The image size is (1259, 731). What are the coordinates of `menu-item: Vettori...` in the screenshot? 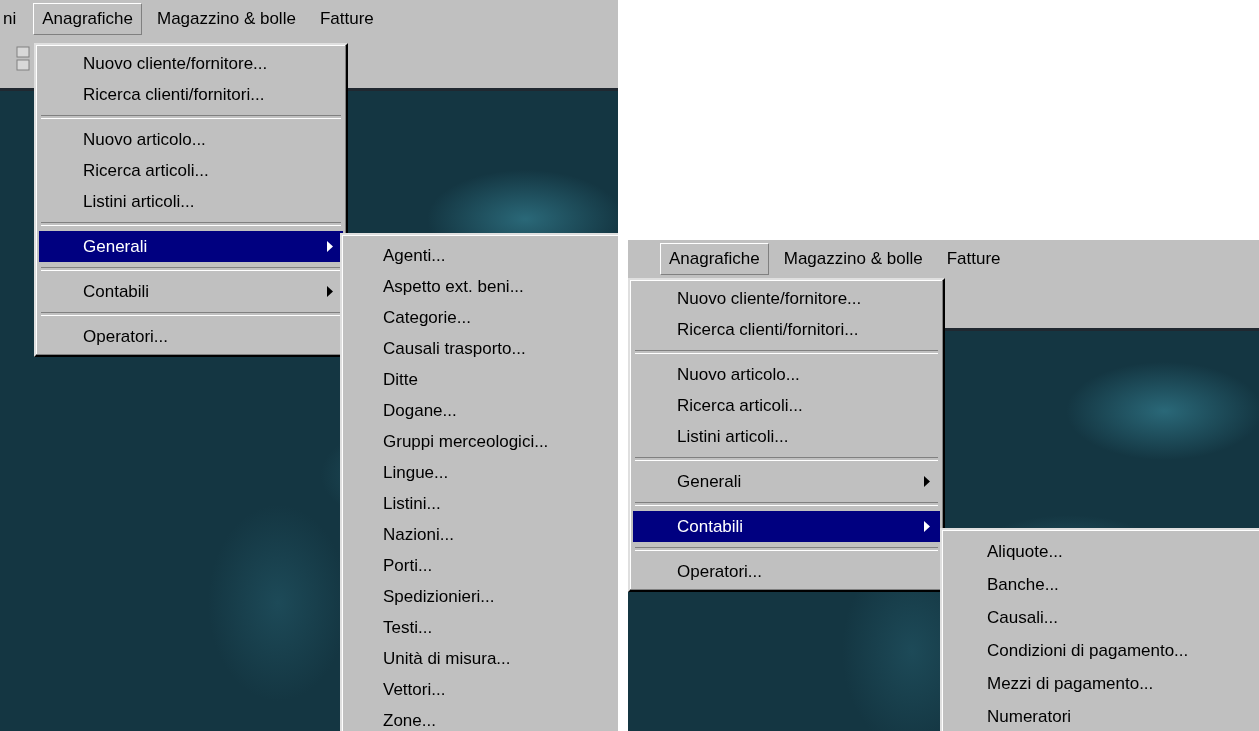 It's located at (481, 689).